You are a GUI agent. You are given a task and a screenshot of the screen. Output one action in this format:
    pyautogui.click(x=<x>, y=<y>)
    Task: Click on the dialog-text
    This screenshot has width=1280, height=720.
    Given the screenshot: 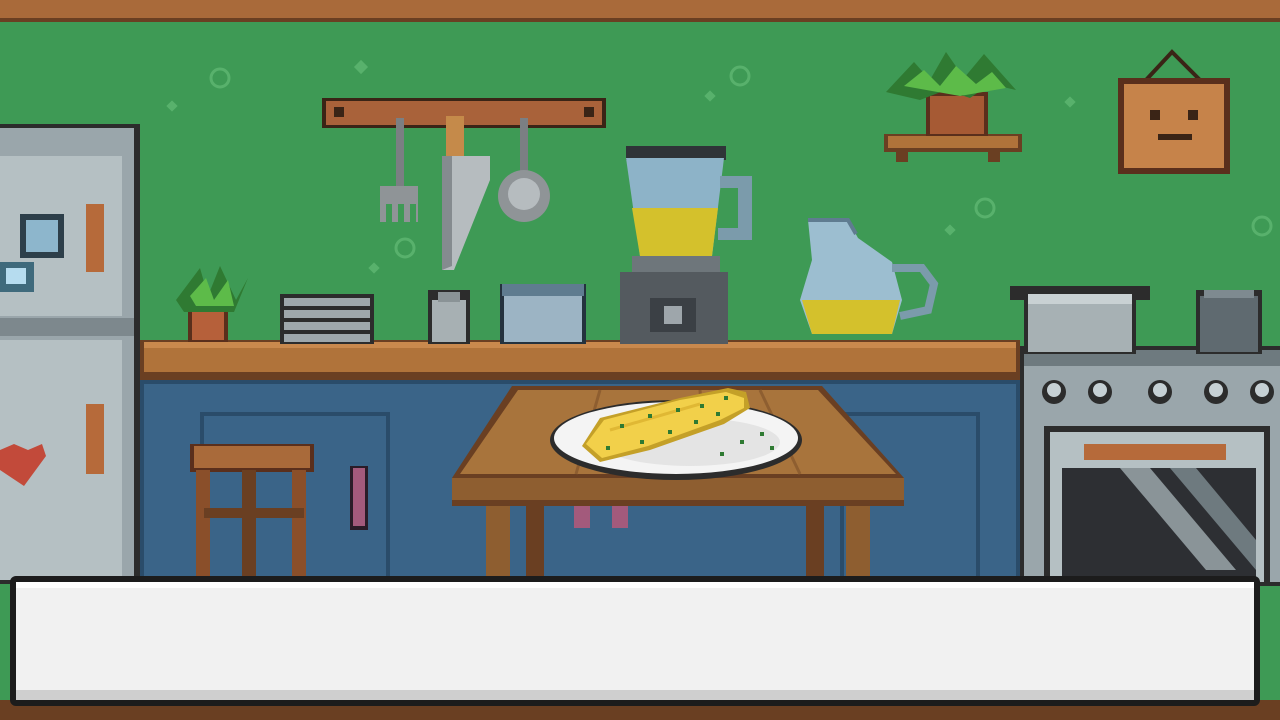 What is the action you would take?
    pyautogui.click(x=635, y=641)
    